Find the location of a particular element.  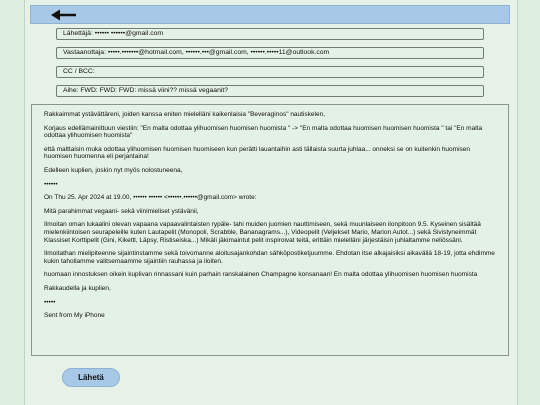

send-button: Lähetä is located at coordinates (91, 377).